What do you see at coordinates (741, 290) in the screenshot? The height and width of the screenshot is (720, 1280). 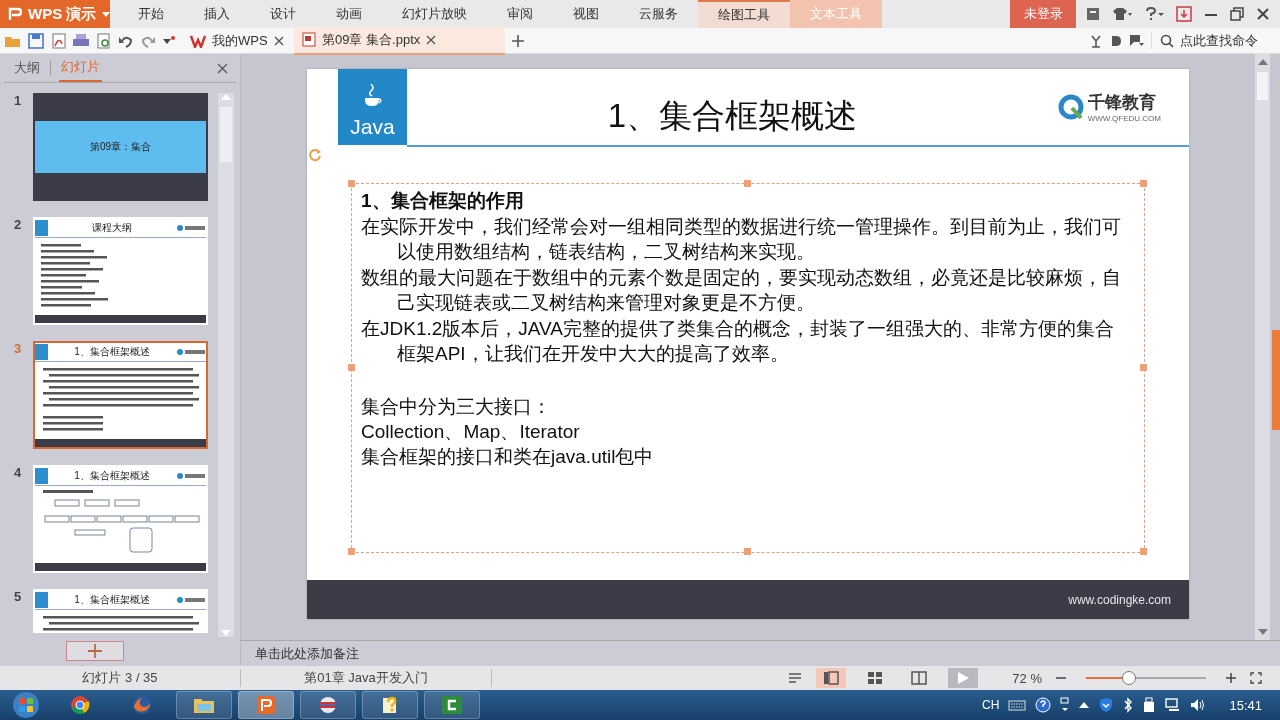 I see `paragraph: 数组的最大问题在于数组中的元素个数是固定的，要实现动态数组，必竟还是比较麻烦，自己实现链表或二叉树结构来管理对象更是不方便。` at bounding box center [741, 290].